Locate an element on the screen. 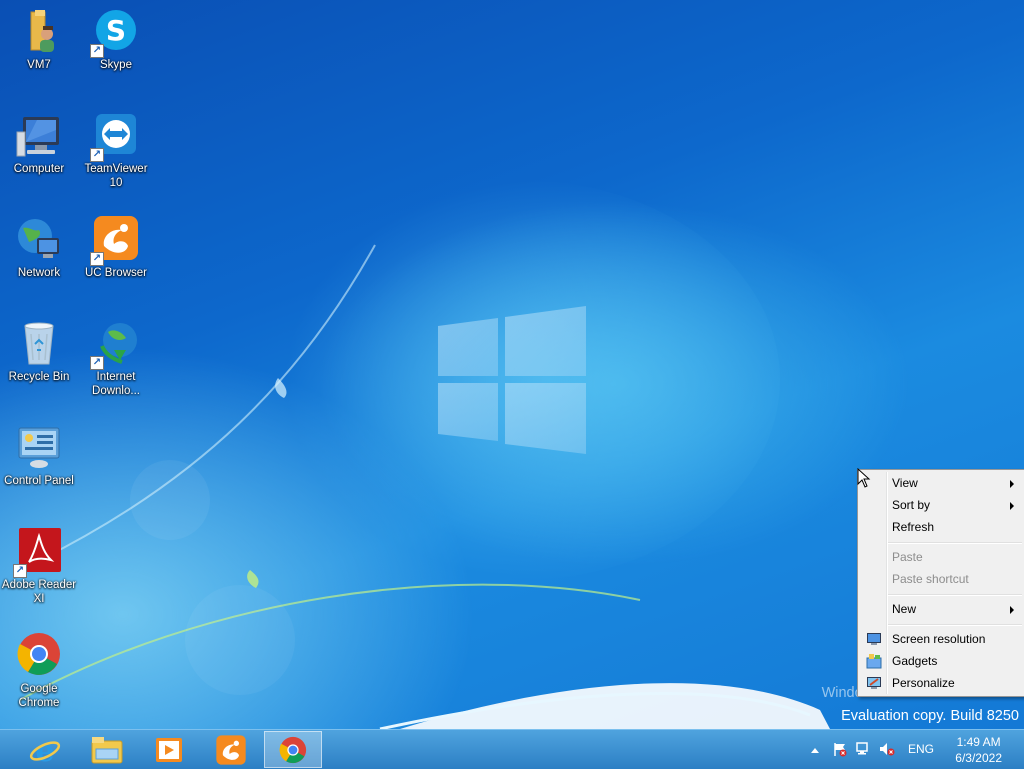 This screenshot has height=769, width=1024. icon-label: Recycle Bin is located at coordinates (39, 377).